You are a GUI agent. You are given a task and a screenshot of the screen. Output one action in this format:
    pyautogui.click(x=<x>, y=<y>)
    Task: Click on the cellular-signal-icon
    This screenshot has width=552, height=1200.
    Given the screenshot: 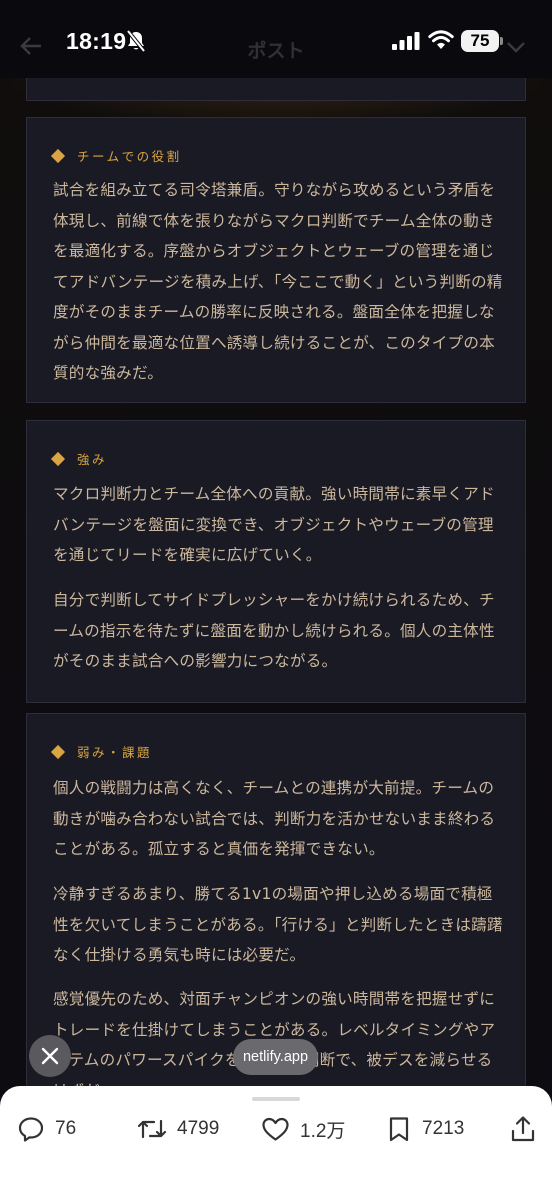 What is the action you would take?
    pyautogui.click(x=406, y=41)
    